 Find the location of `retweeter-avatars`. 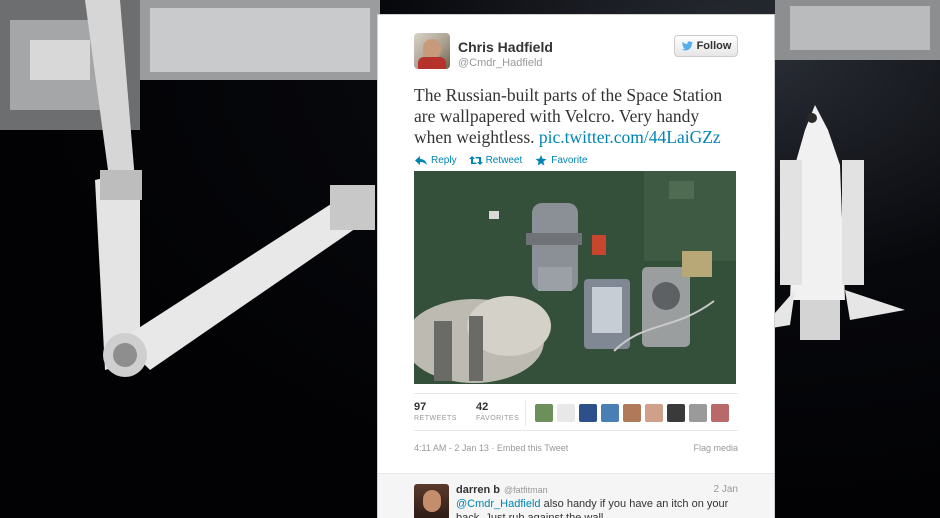

retweeter-avatars is located at coordinates (632, 413).